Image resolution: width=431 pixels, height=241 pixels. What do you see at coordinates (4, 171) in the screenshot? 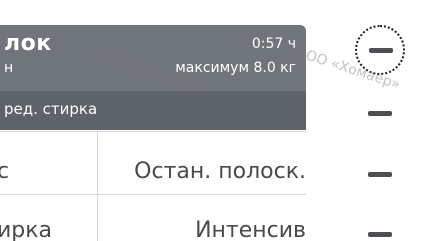
I see `option-cell-row1-left: с` at bounding box center [4, 171].